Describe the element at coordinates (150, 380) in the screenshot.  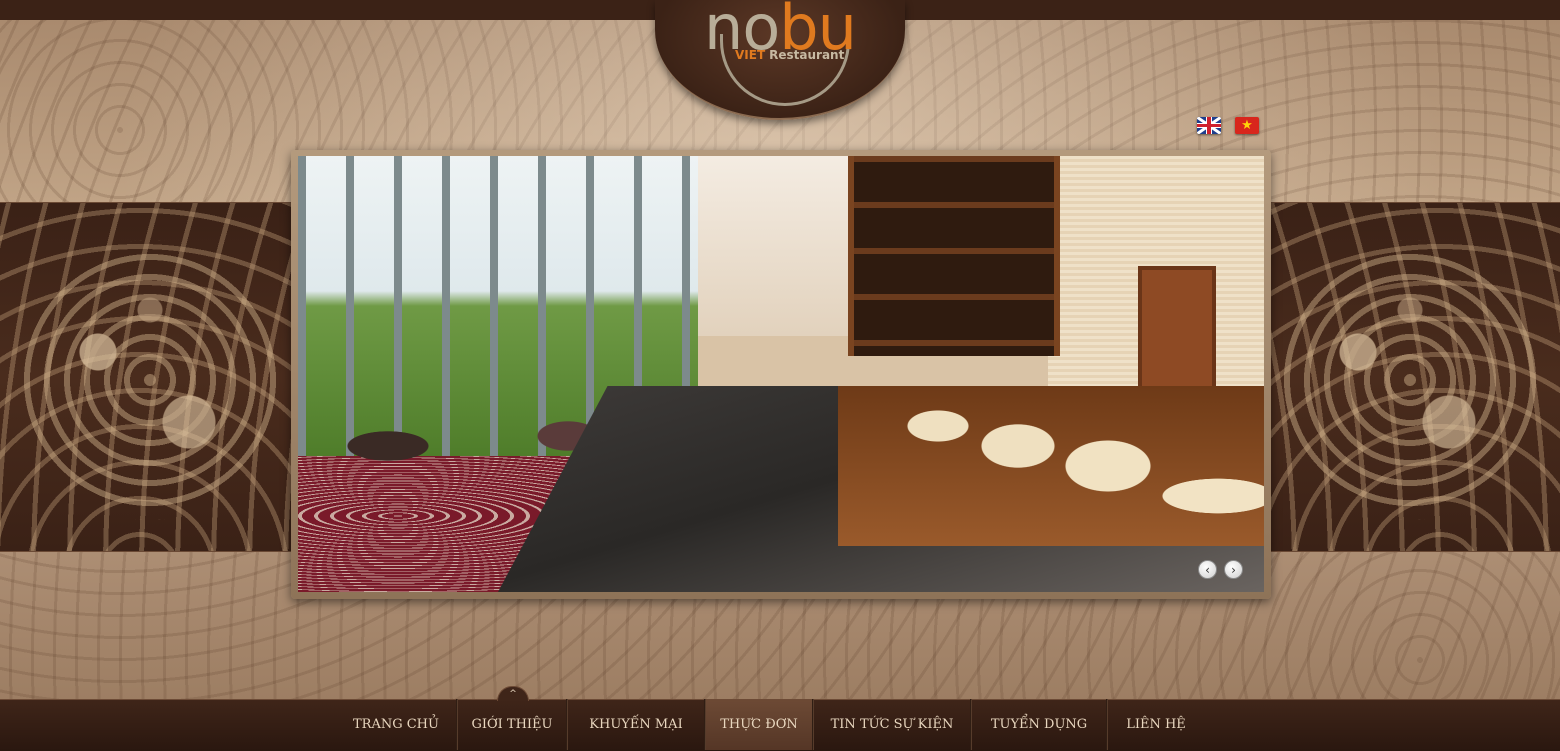
I see `left-floral-ornament` at that location.